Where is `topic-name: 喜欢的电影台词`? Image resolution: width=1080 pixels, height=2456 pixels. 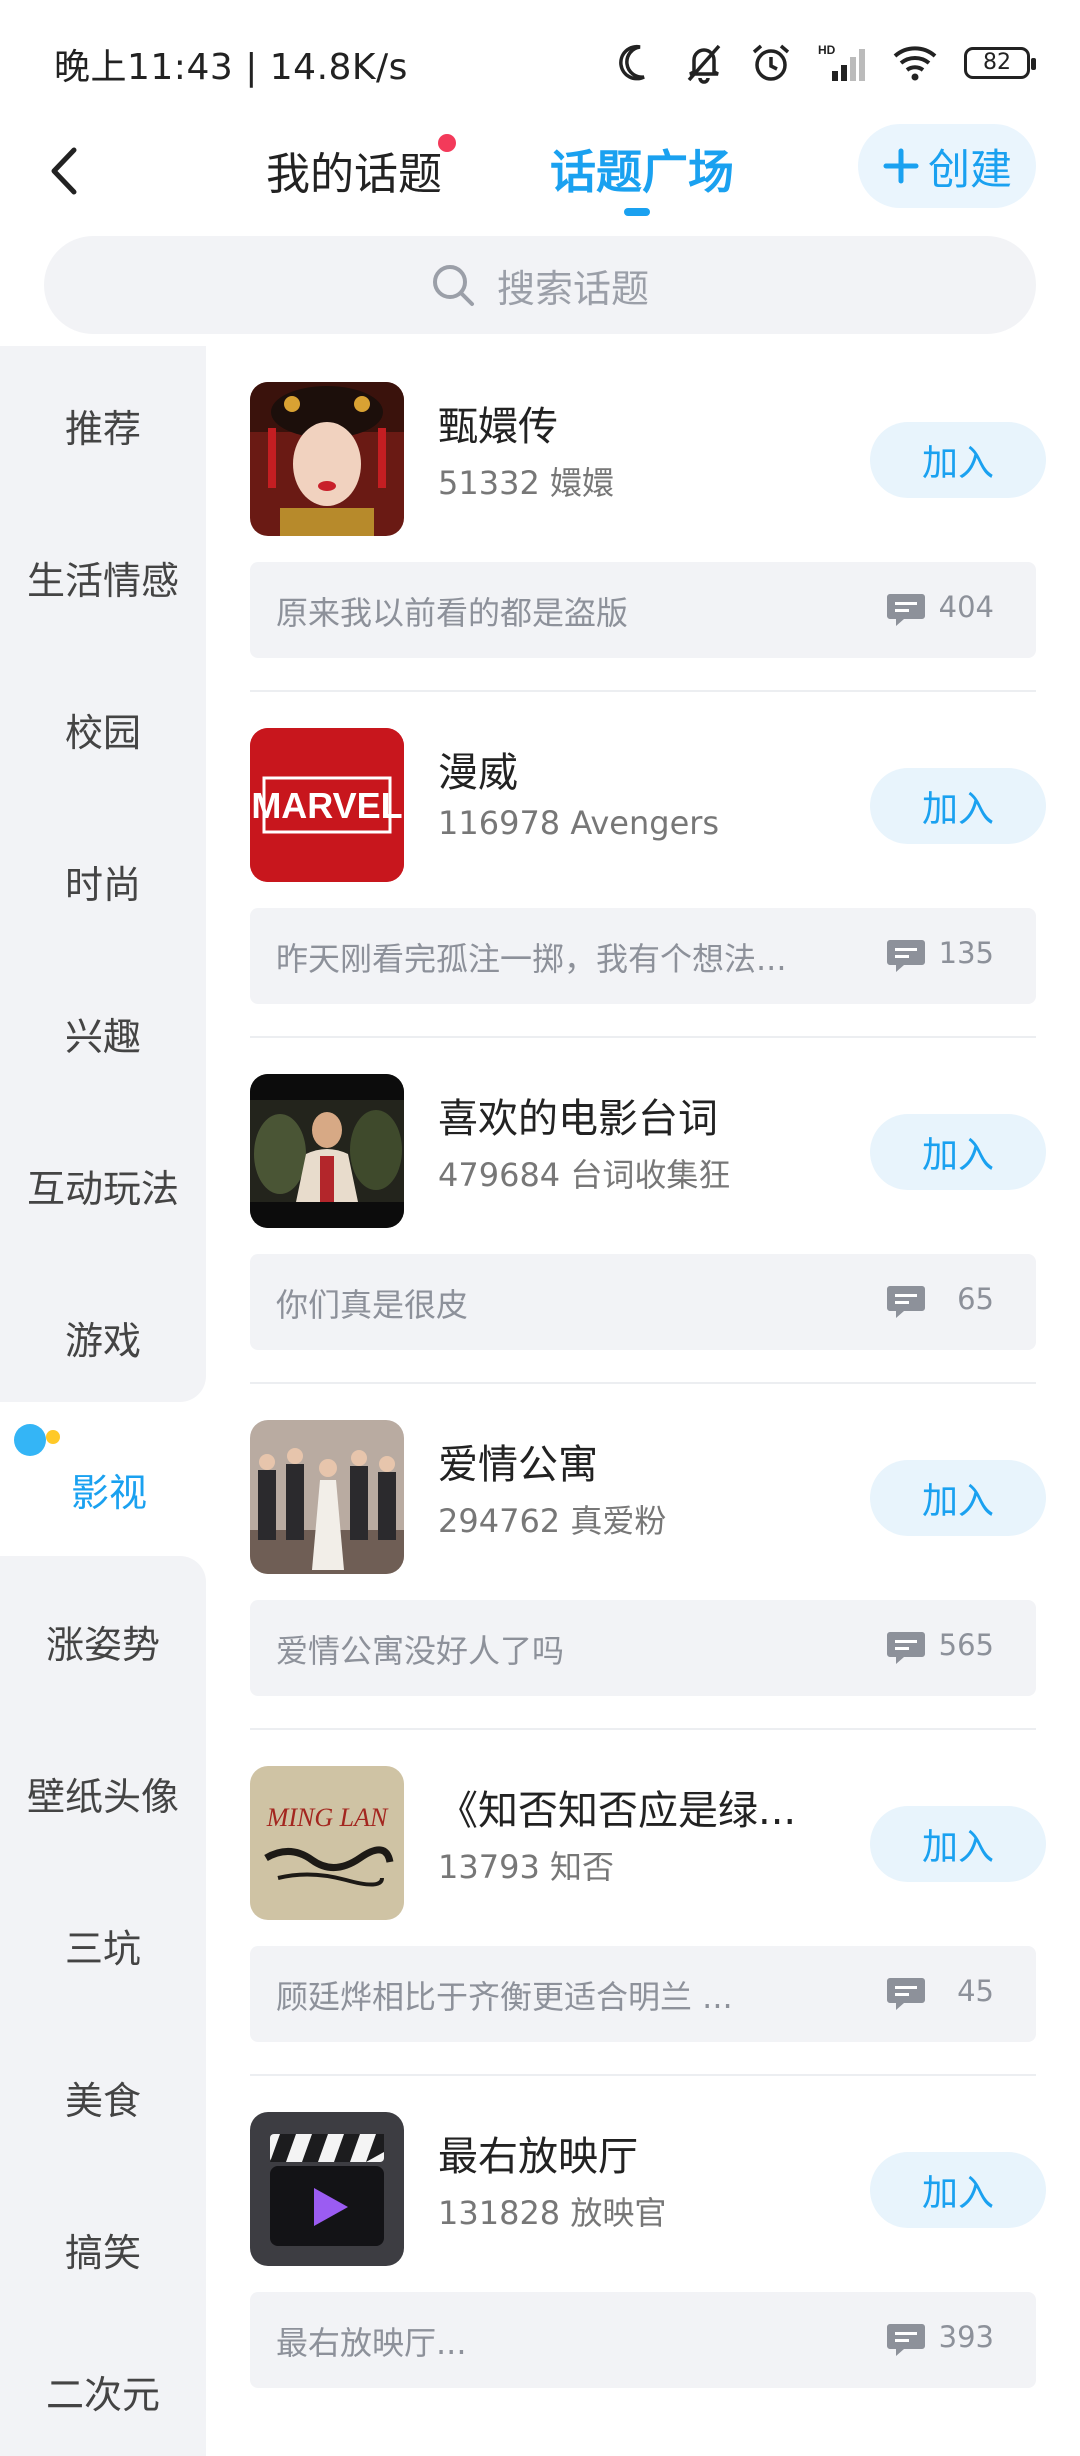 topic-name: 喜欢的电影台词 is located at coordinates (578, 1119).